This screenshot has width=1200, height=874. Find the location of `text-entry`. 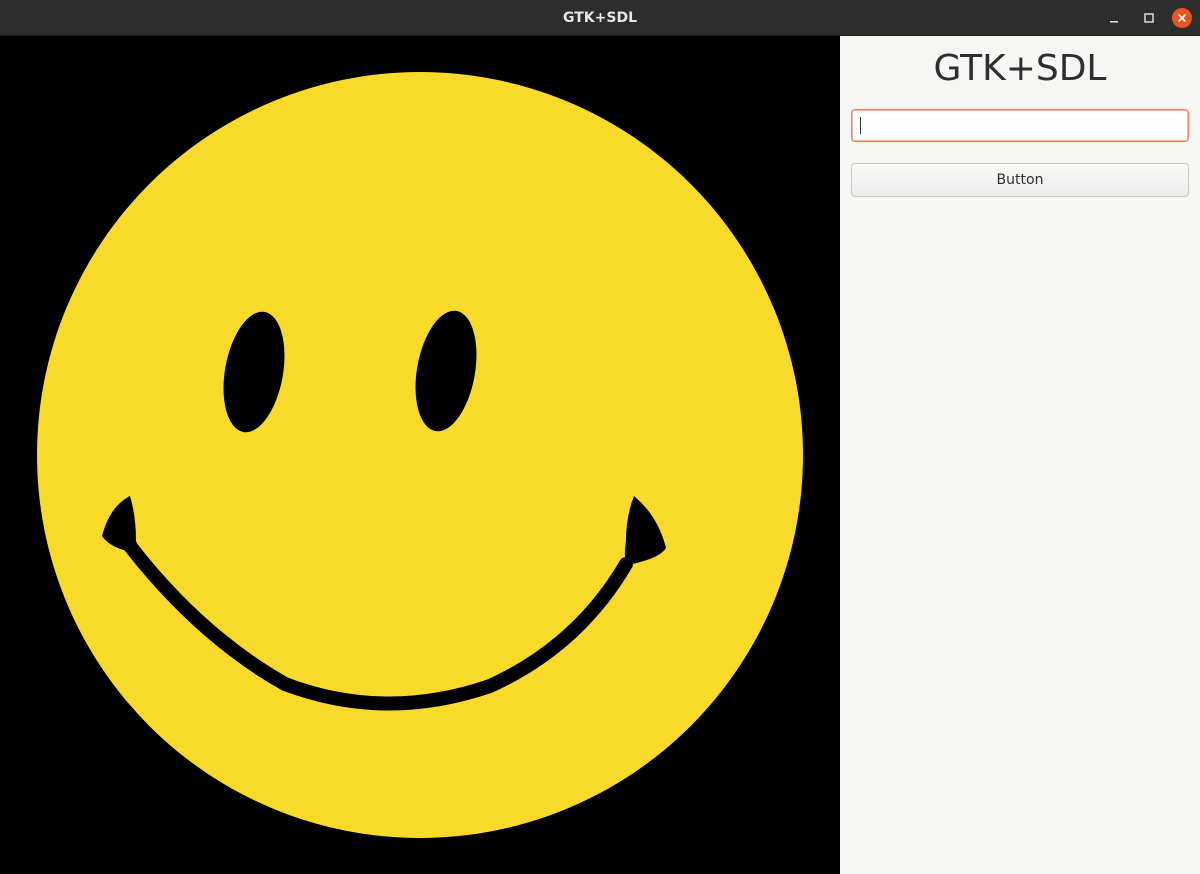

text-entry is located at coordinates (1020, 125).